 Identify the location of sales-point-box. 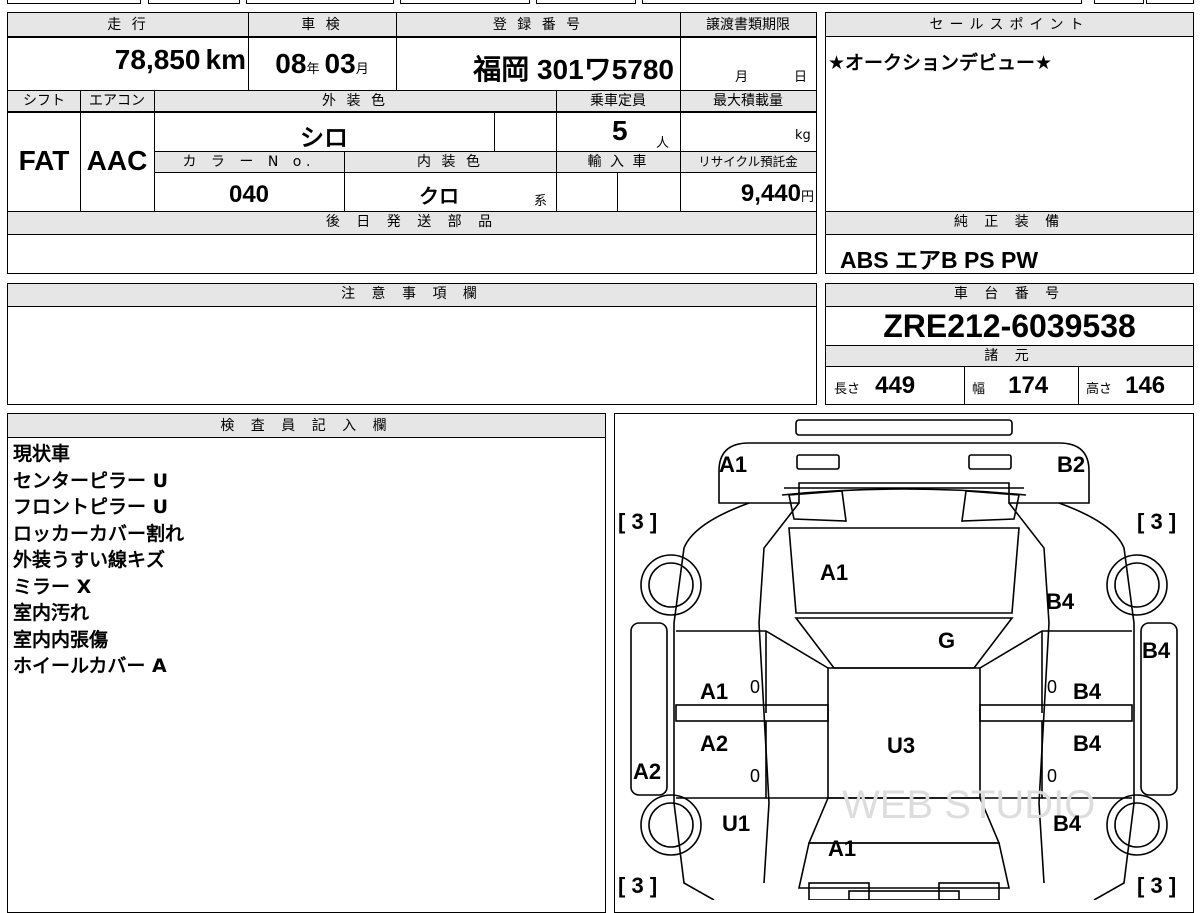
(1009, 112).